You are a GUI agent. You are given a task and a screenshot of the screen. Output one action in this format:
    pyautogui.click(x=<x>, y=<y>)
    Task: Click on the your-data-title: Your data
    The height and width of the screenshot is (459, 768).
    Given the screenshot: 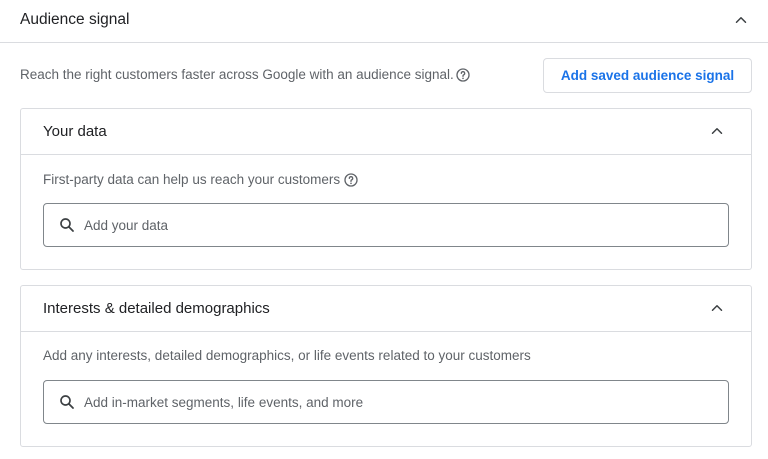 What is the action you would take?
    pyautogui.click(x=75, y=131)
    